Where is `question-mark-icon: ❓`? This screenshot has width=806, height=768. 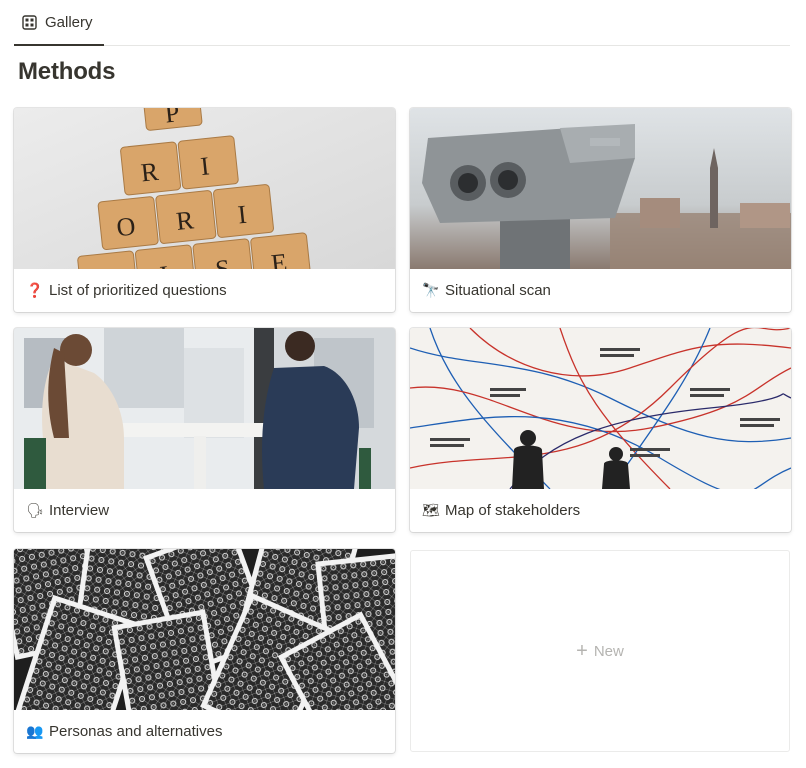 question-mark-icon: ❓ is located at coordinates (35, 289).